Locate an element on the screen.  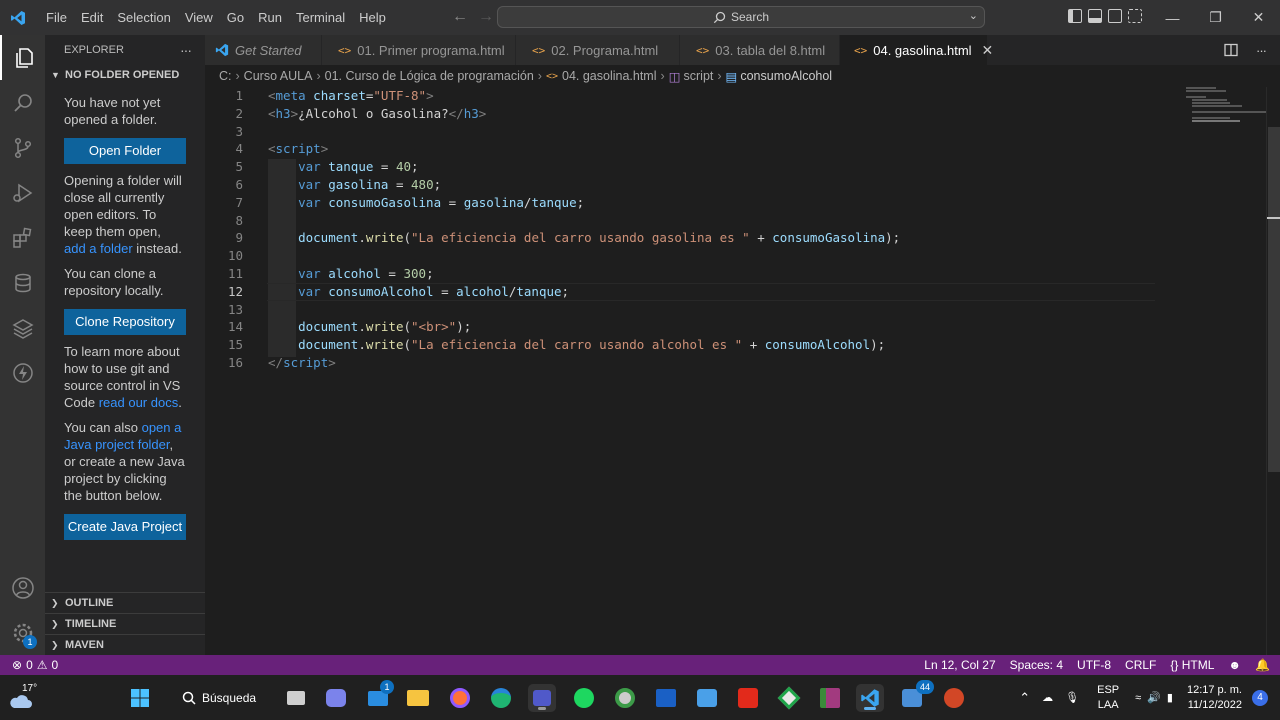
menu-selection: Selection is located at coordinates (143, 17).